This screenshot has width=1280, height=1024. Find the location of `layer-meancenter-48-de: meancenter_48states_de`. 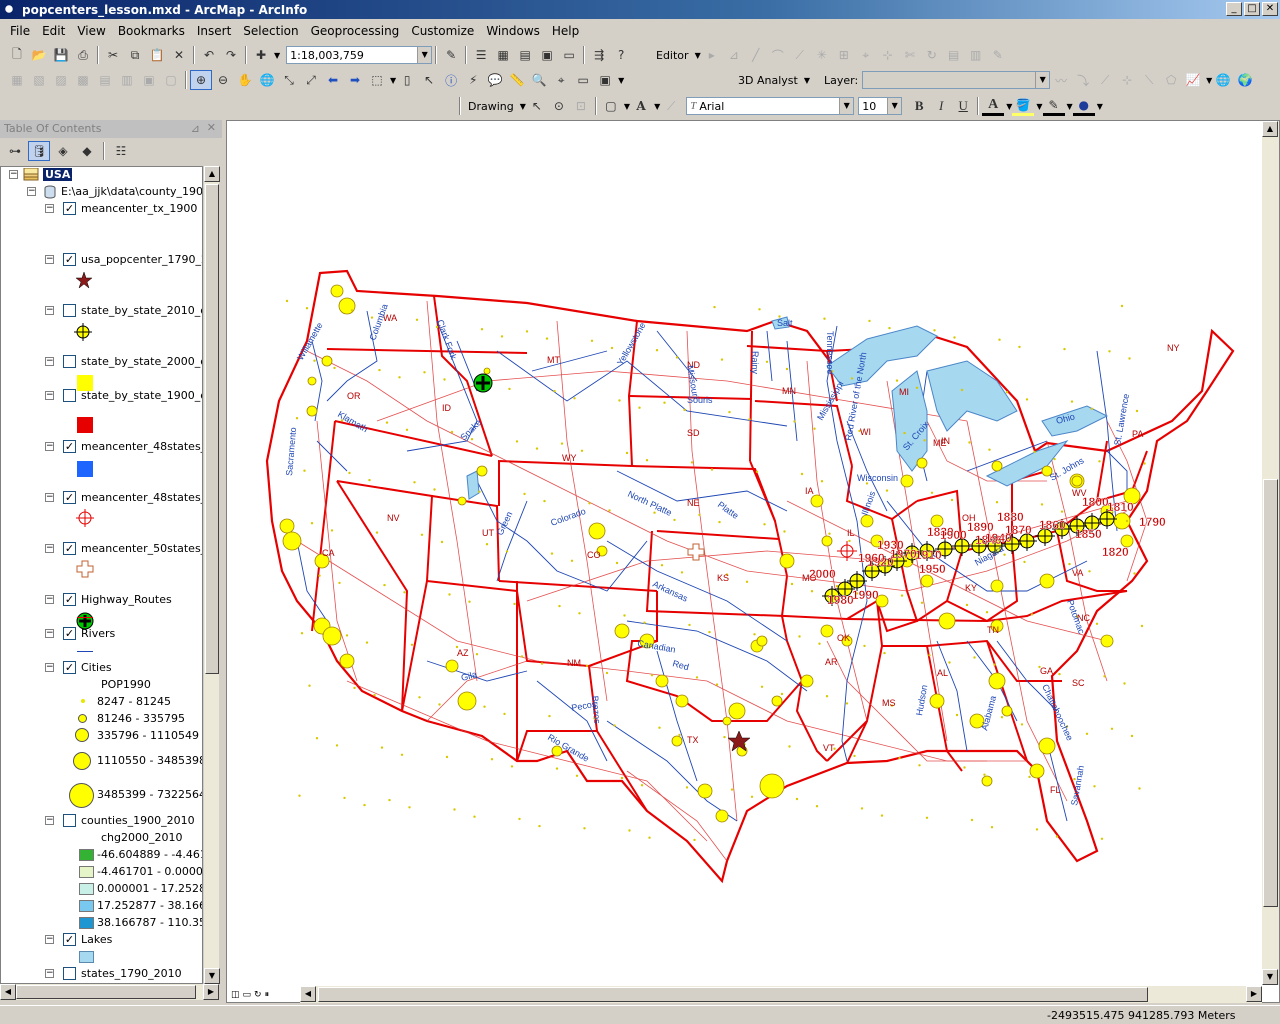

layer-meancenter-48-de: meancenter_48states_de is located at coordinates (141, 497).